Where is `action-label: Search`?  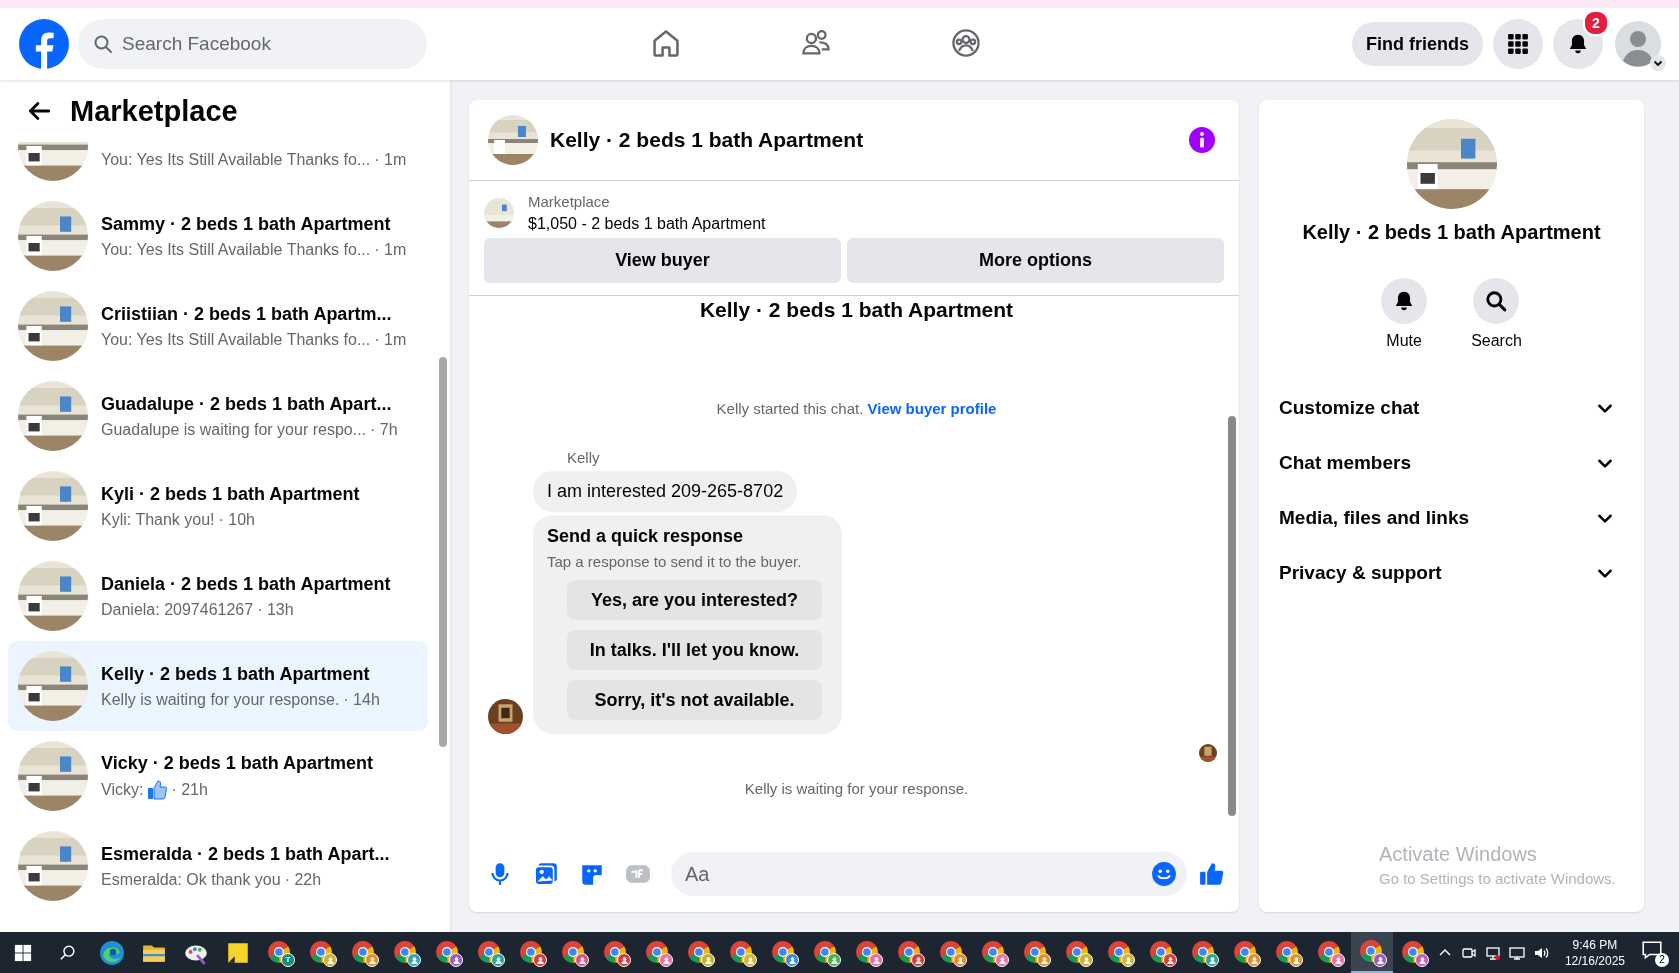 action-label: Search is located at coordinates (1496, 341).